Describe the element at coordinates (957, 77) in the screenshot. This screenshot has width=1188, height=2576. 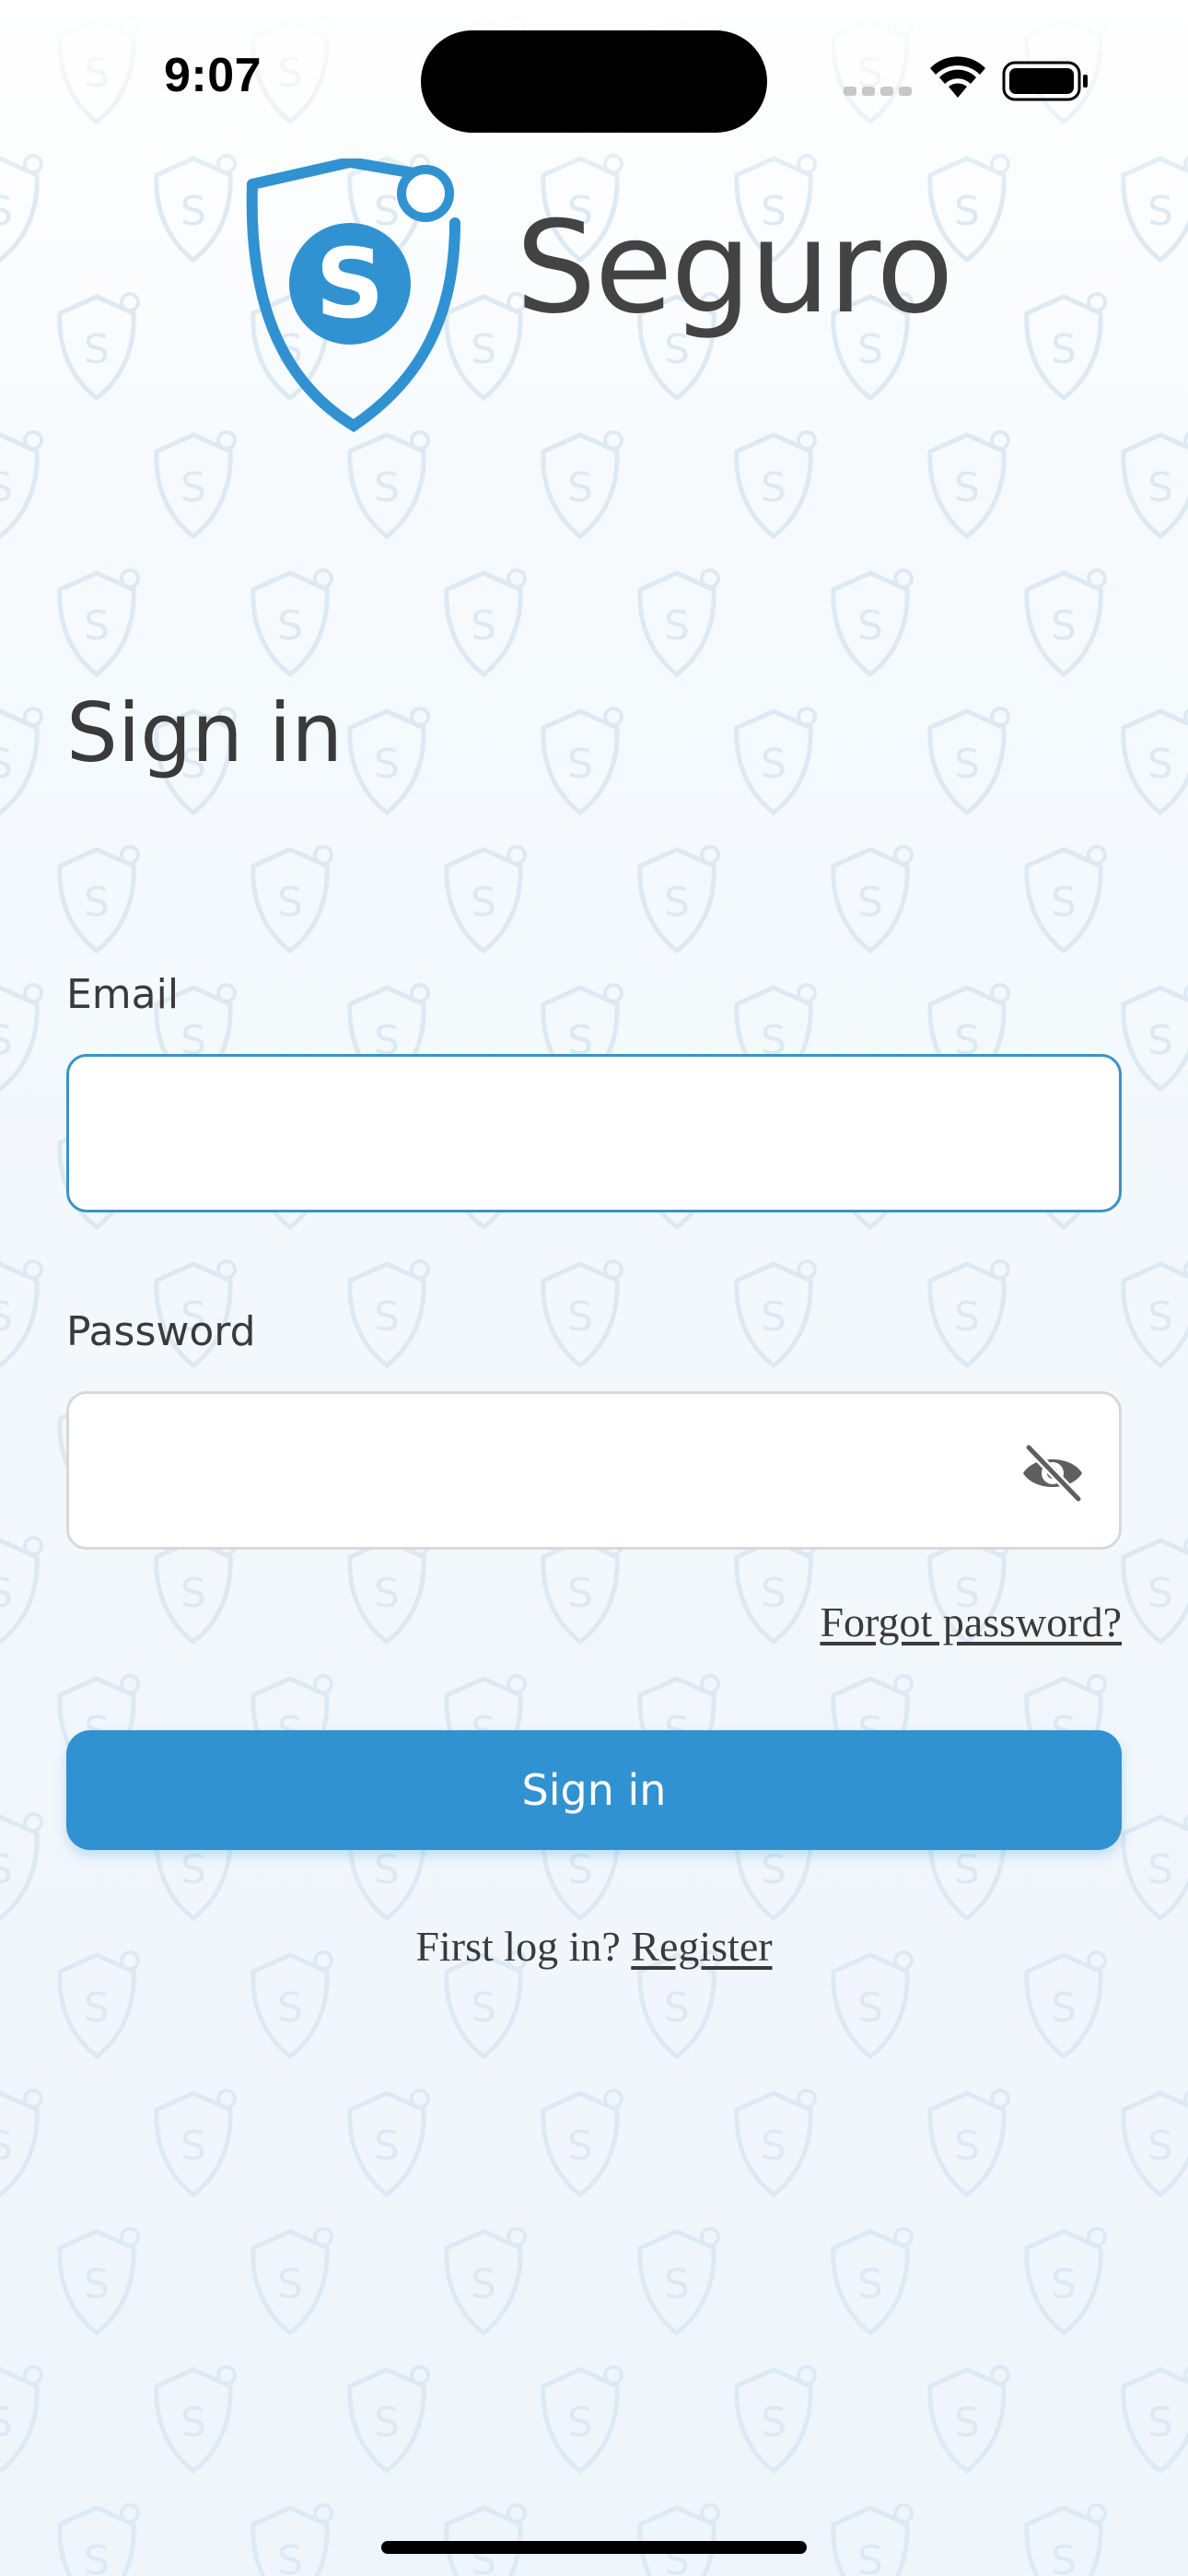
I see `wifi-icon` at that location.